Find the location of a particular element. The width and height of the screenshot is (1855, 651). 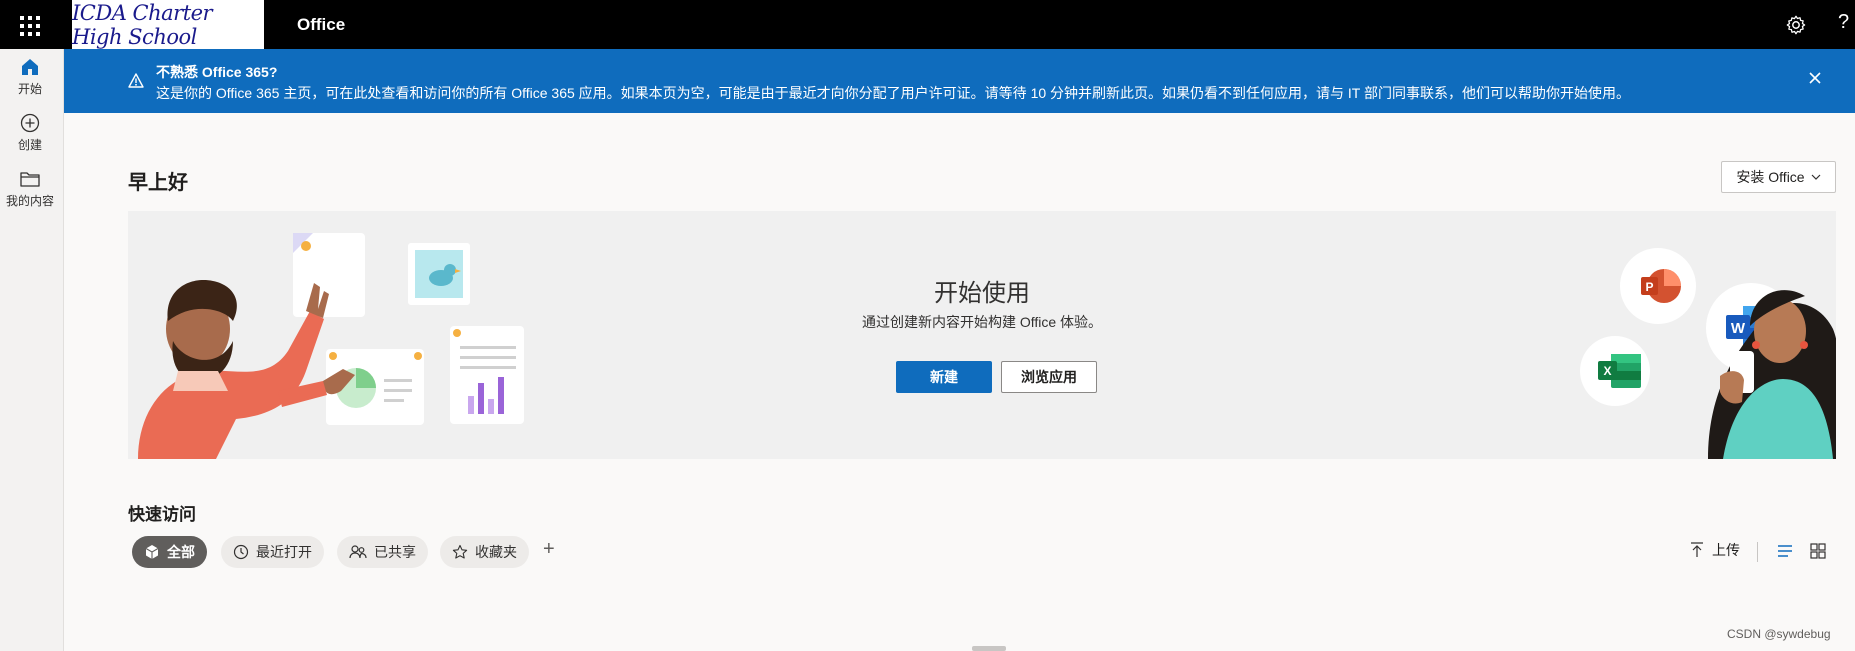

cube-icon is located at coordinates (152, 552).